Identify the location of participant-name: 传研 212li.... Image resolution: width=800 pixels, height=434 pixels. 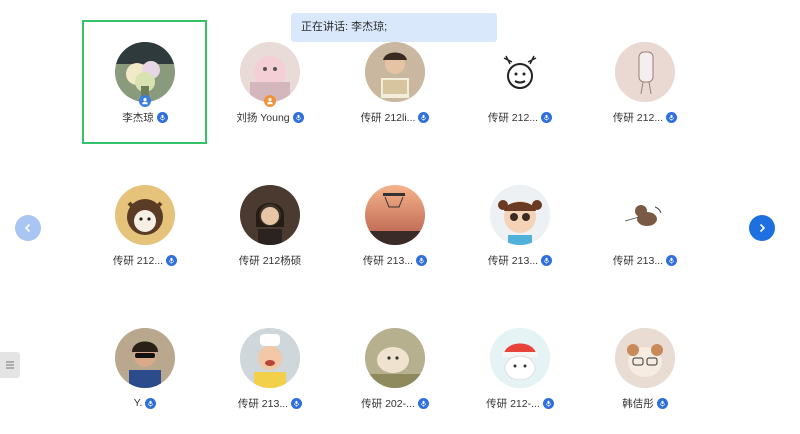
(388, 117).